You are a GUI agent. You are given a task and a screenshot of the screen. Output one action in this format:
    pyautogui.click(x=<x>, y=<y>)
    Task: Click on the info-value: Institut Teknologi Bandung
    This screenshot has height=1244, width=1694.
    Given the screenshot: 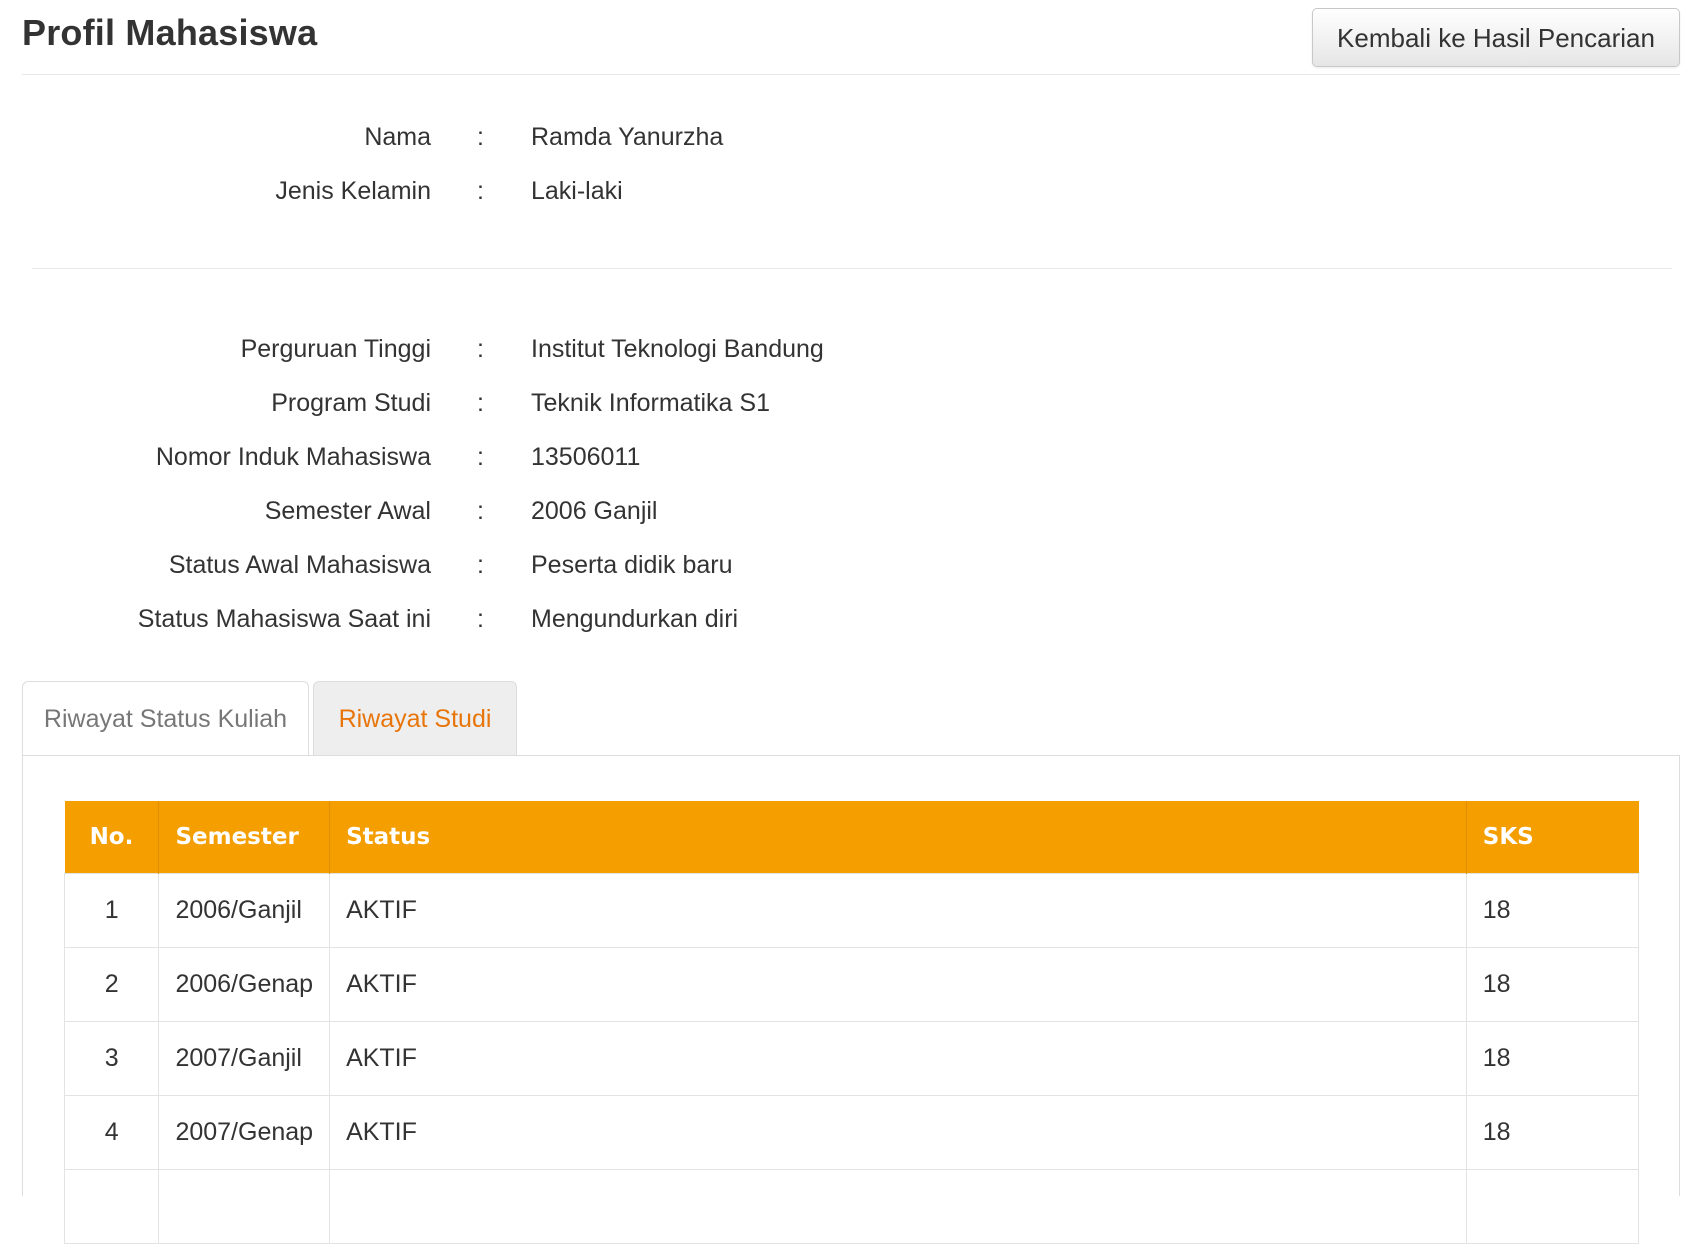 What is the action you would take?
    pyautogui.click(x=677, y=349)
    